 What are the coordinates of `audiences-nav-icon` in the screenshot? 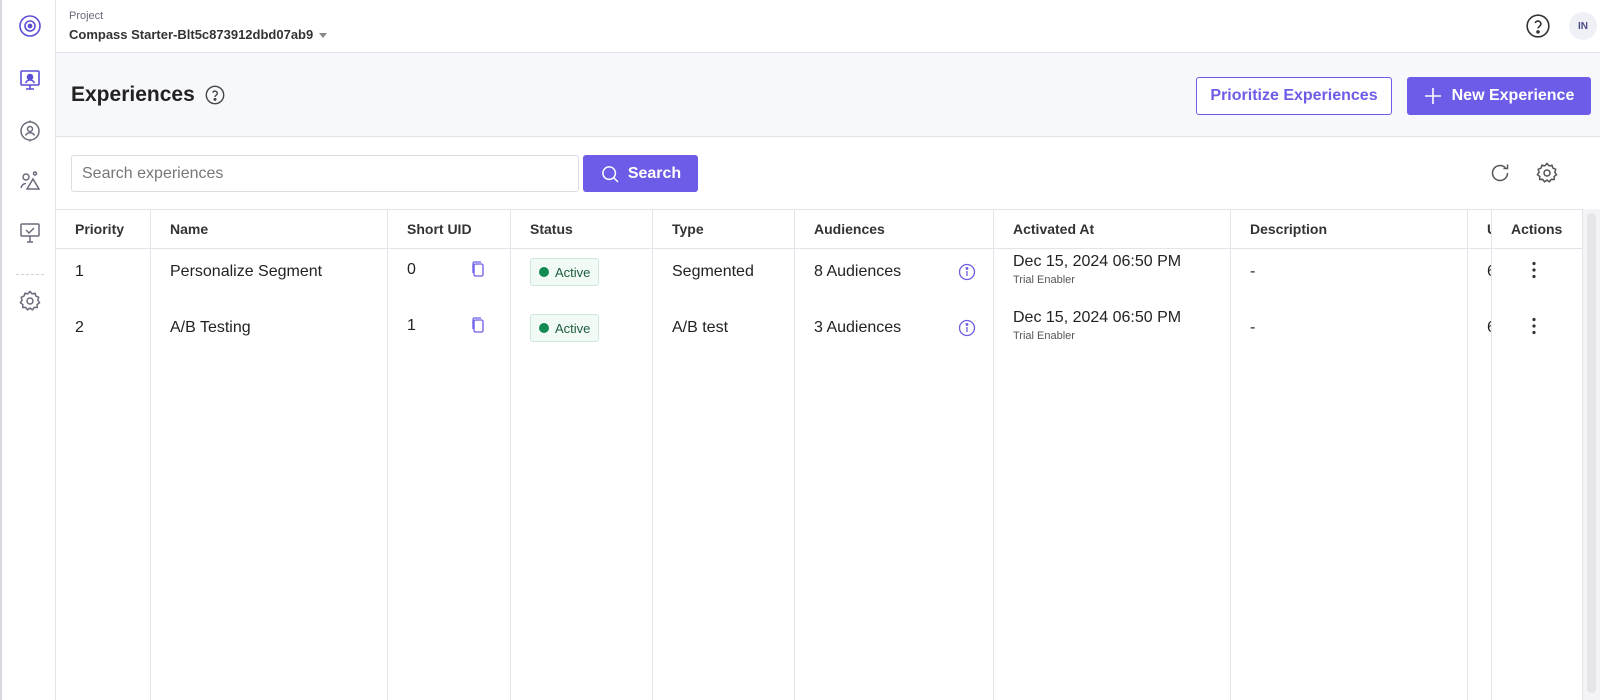 It's located at (30, 131).